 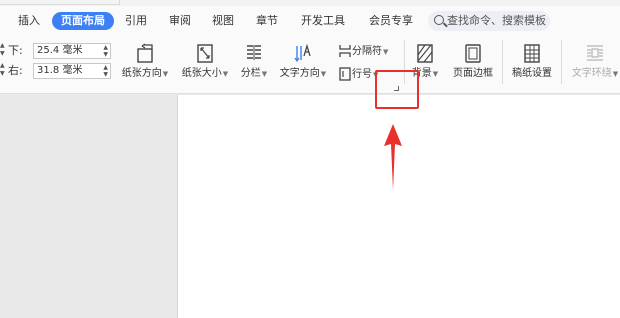 I want to click on page-setup-dialog-launcher-icon, so click(x=396, y=88).